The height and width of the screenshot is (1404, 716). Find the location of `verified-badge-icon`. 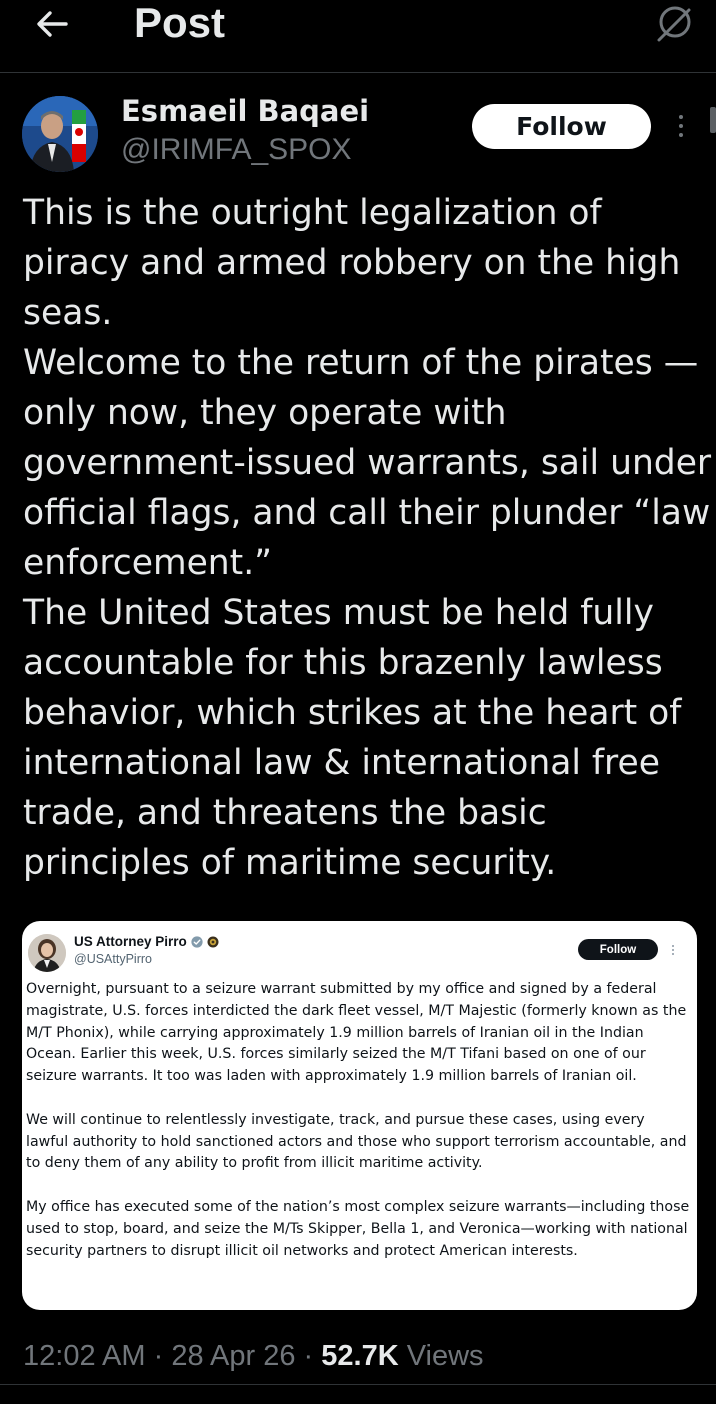

verified-badge-icon is located at coordinates (197, 941).